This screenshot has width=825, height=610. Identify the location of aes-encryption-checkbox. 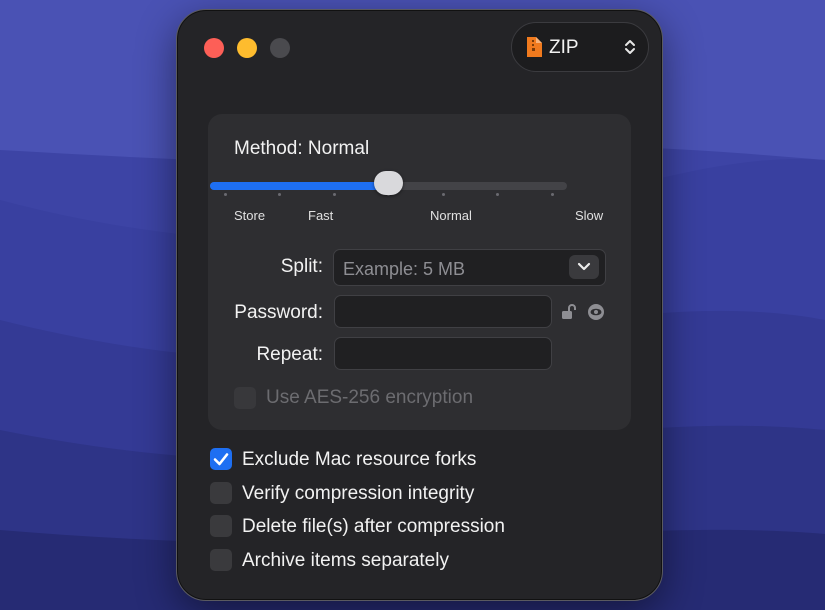
(245, 398).